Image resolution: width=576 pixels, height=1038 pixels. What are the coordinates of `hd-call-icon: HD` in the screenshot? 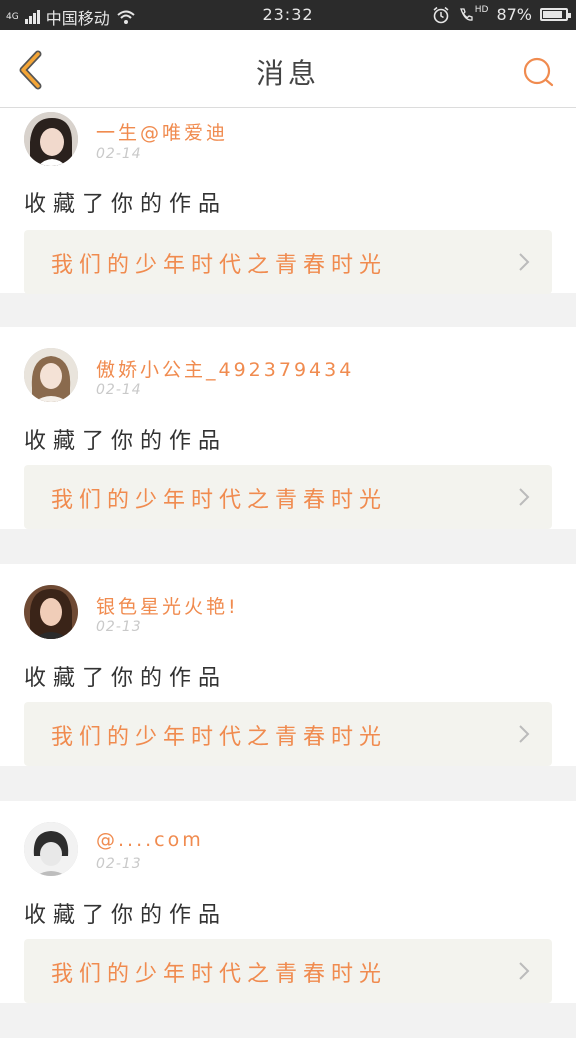 It's located at (473, 13).